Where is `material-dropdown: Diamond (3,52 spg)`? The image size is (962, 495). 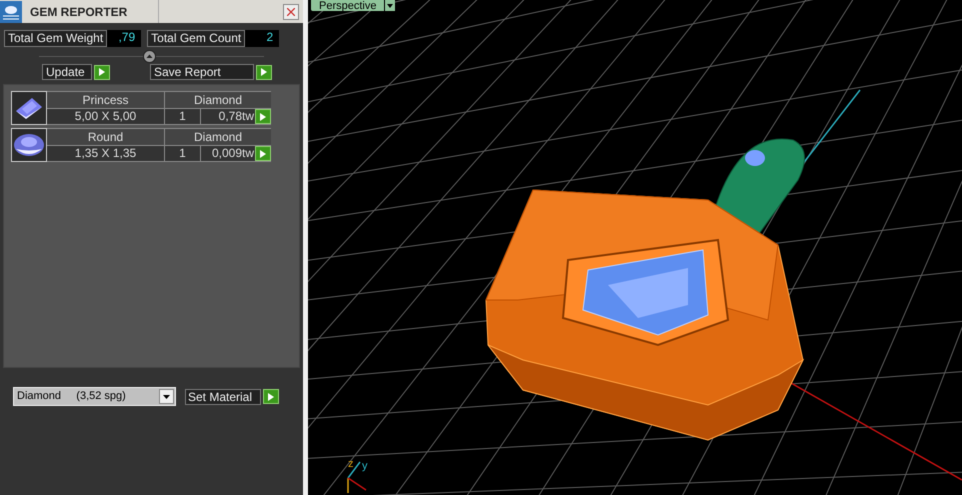 material-dropdown: Diamond (3,52 spg) is located at coordinates (94, 396).